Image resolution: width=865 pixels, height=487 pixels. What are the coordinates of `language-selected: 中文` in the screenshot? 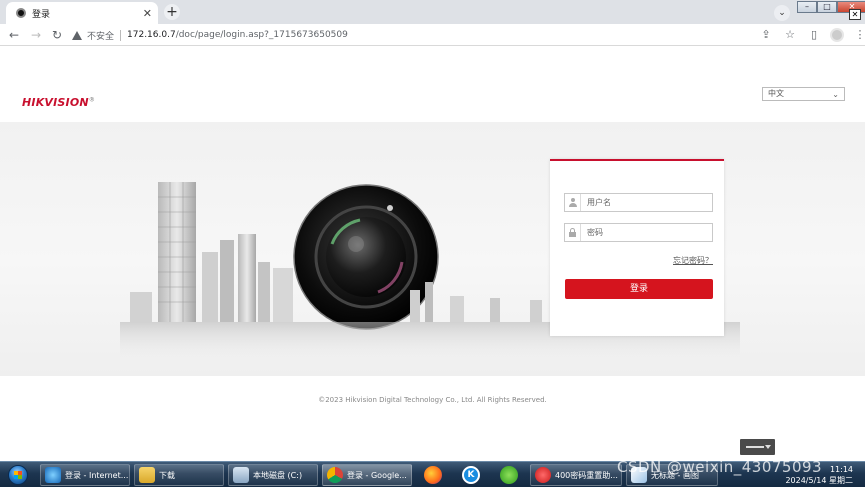 It's located at (776, 93).